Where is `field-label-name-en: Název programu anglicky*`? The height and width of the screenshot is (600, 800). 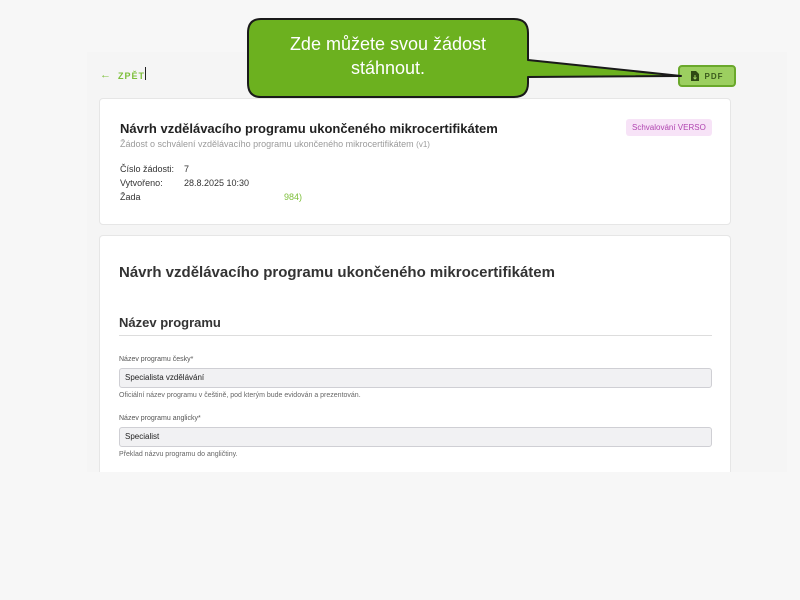
field-label-name-en: Název programu anglicky* is located at coordinates (160, 418).